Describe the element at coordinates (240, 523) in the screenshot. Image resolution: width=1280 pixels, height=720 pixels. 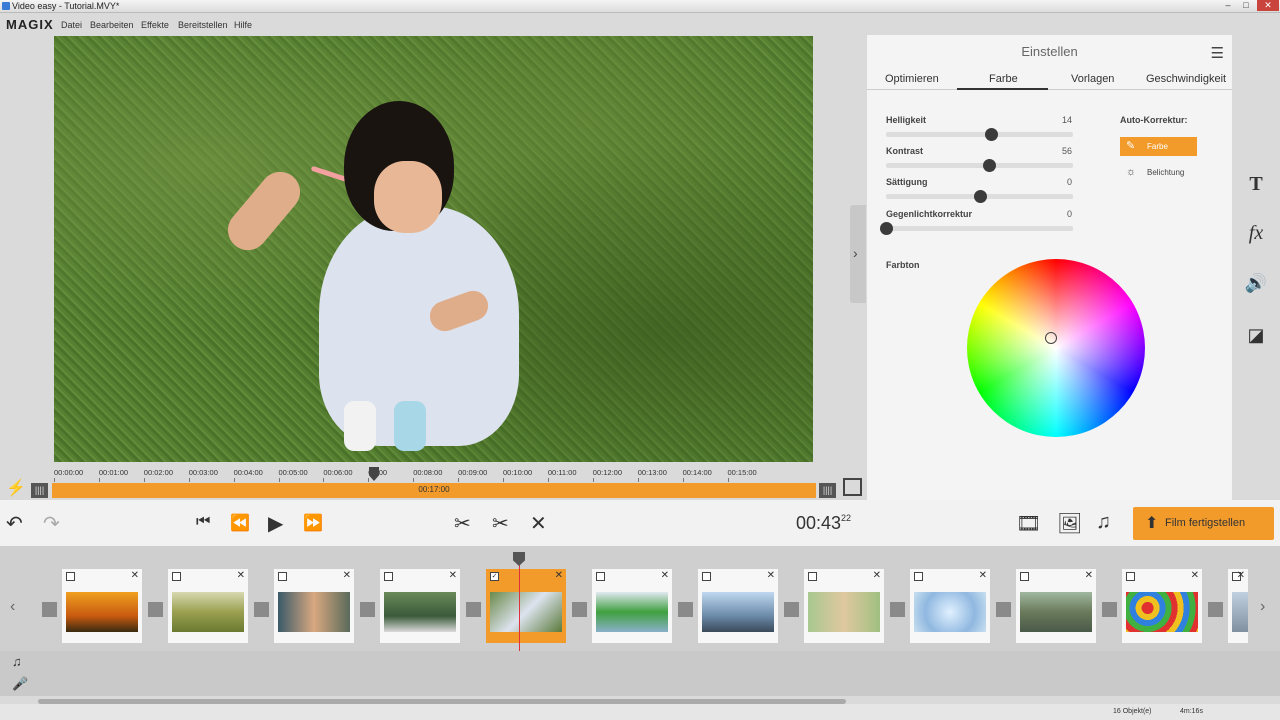
I see `rewind-icon: ⏪` at that location.